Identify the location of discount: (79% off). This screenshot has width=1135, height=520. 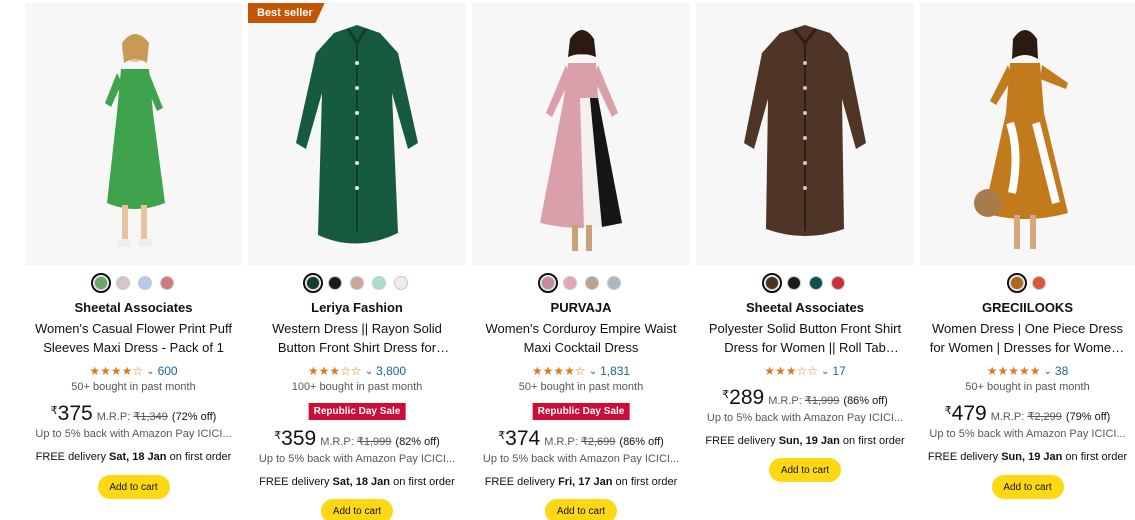
(1088, 417).